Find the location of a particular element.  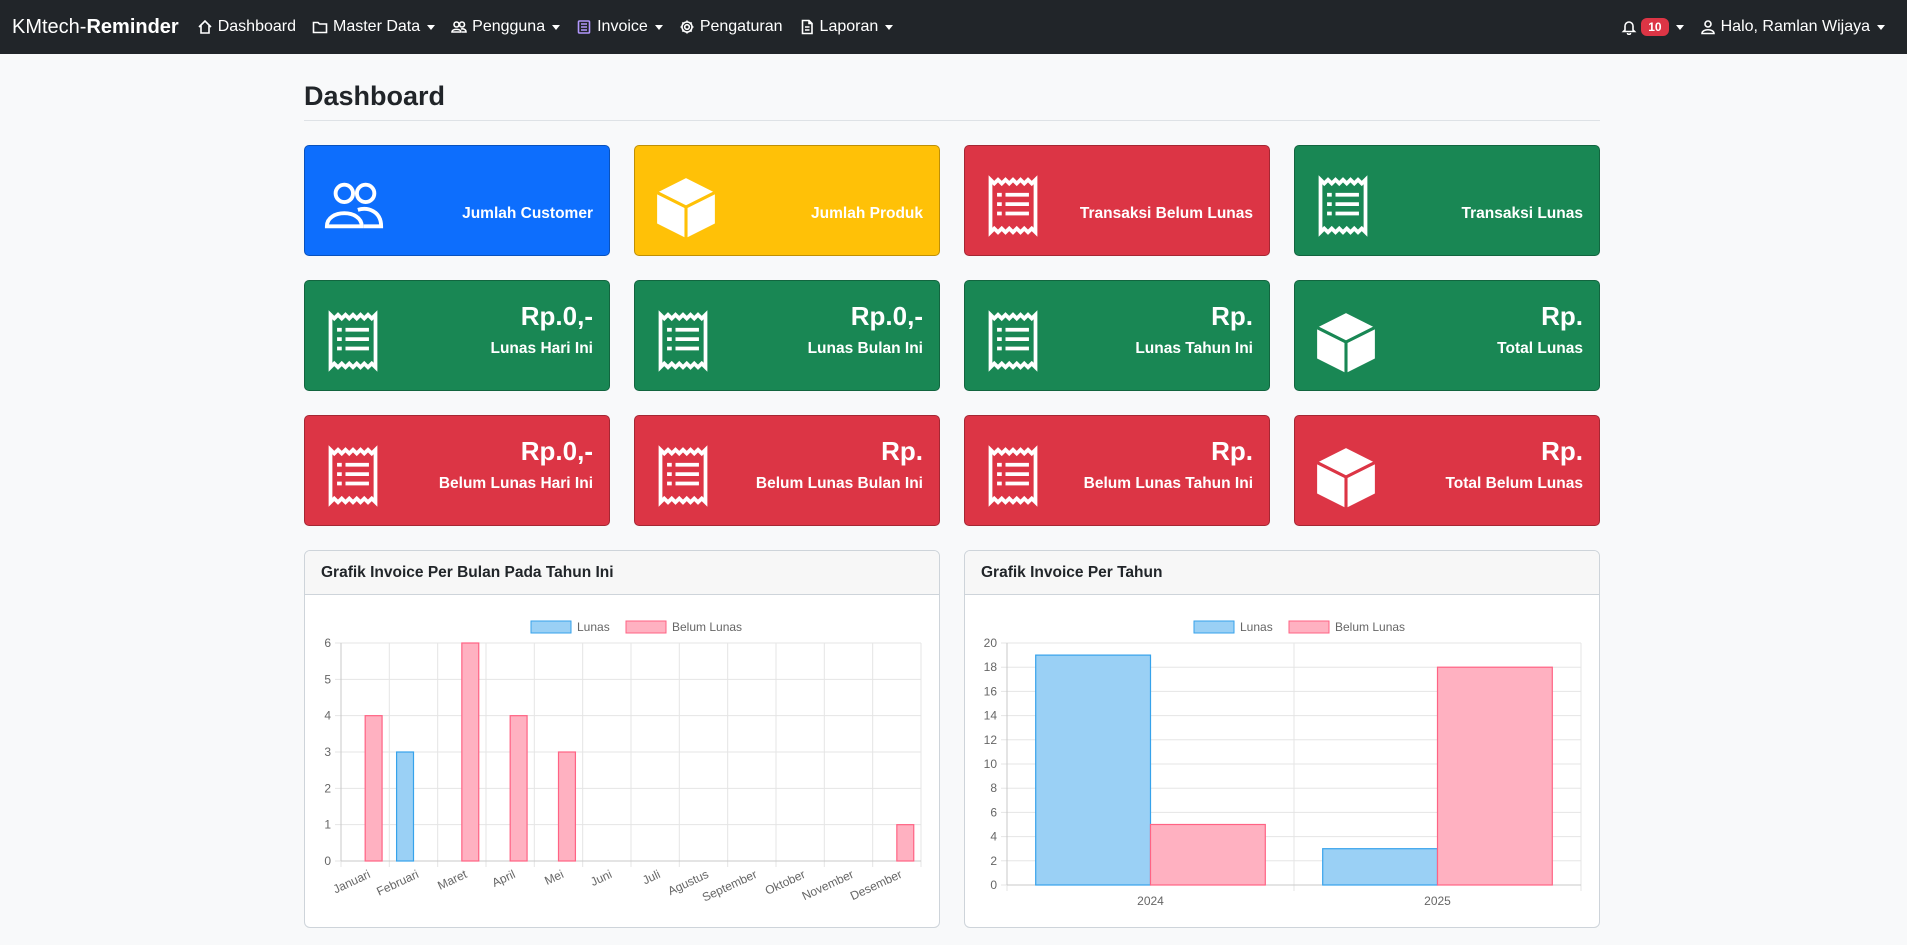

y-tick-label: 0 is located at coordinates (993, 885).